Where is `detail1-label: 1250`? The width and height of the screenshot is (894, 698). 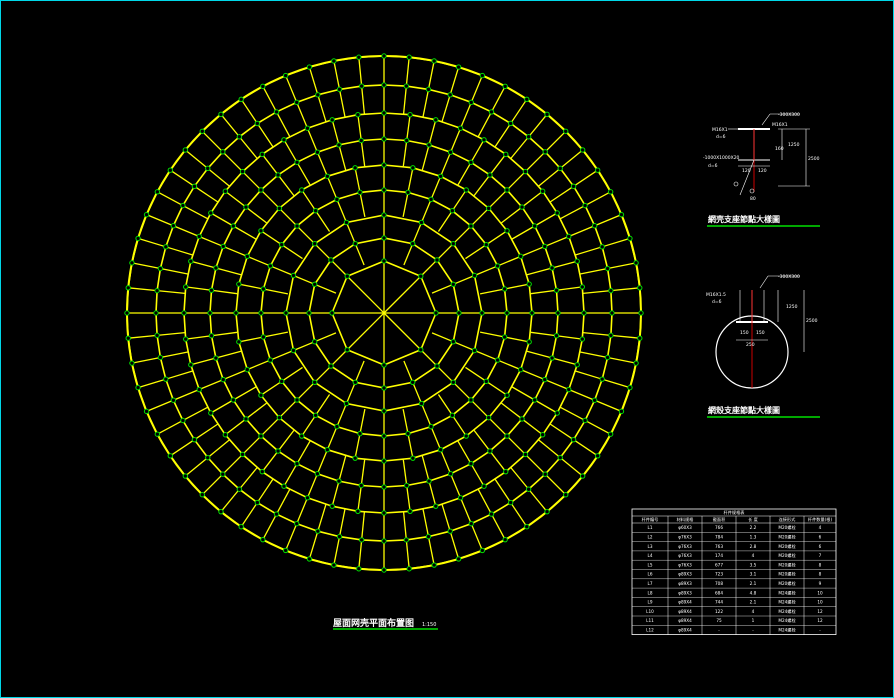
detail1-label: 1250 is located at coordinates (794, 145).